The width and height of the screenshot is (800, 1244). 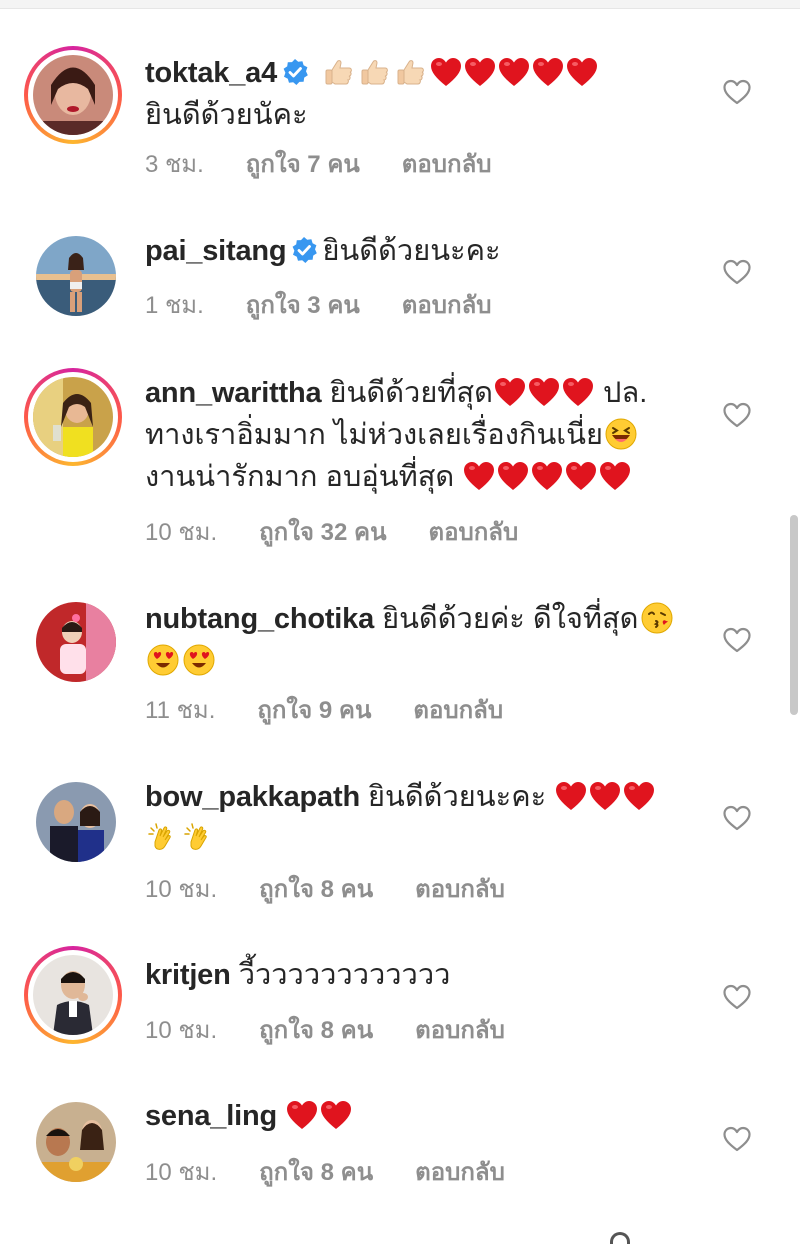 What do you see at coordinates (425, 818) in the screenshot?
I see `comment-body: bow_pakkapath ยินดีด้วยนะคะ` at bounding box center [425, 818].